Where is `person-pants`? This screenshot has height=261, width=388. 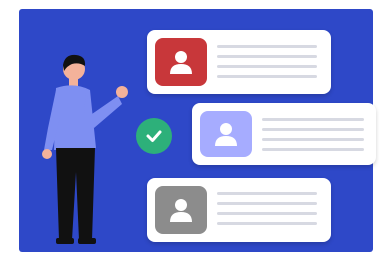
person-pants is located at coordinates (75, 194).